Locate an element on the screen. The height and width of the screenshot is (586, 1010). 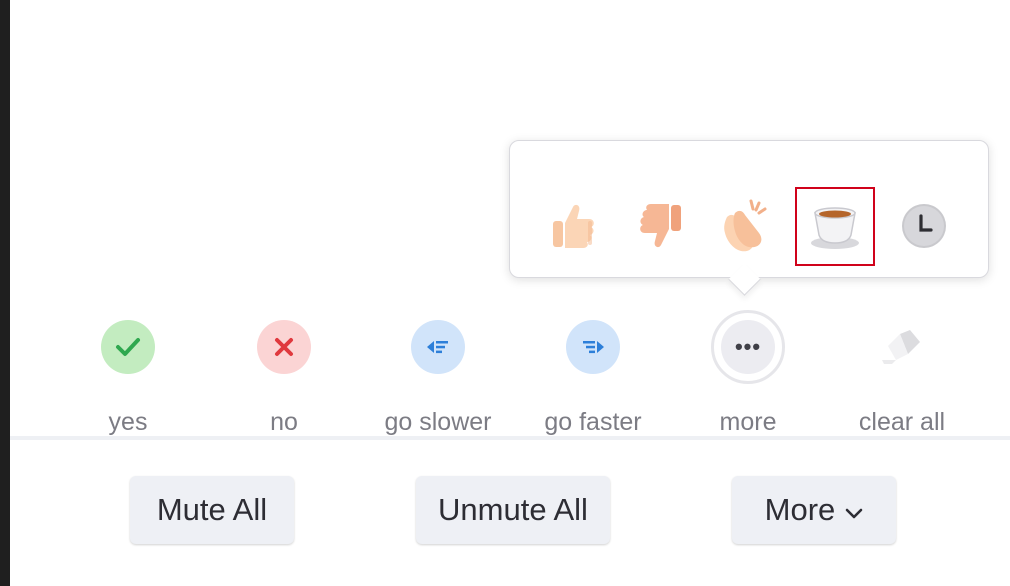
feedback-yes: yes is located at coordinates (128, 378).